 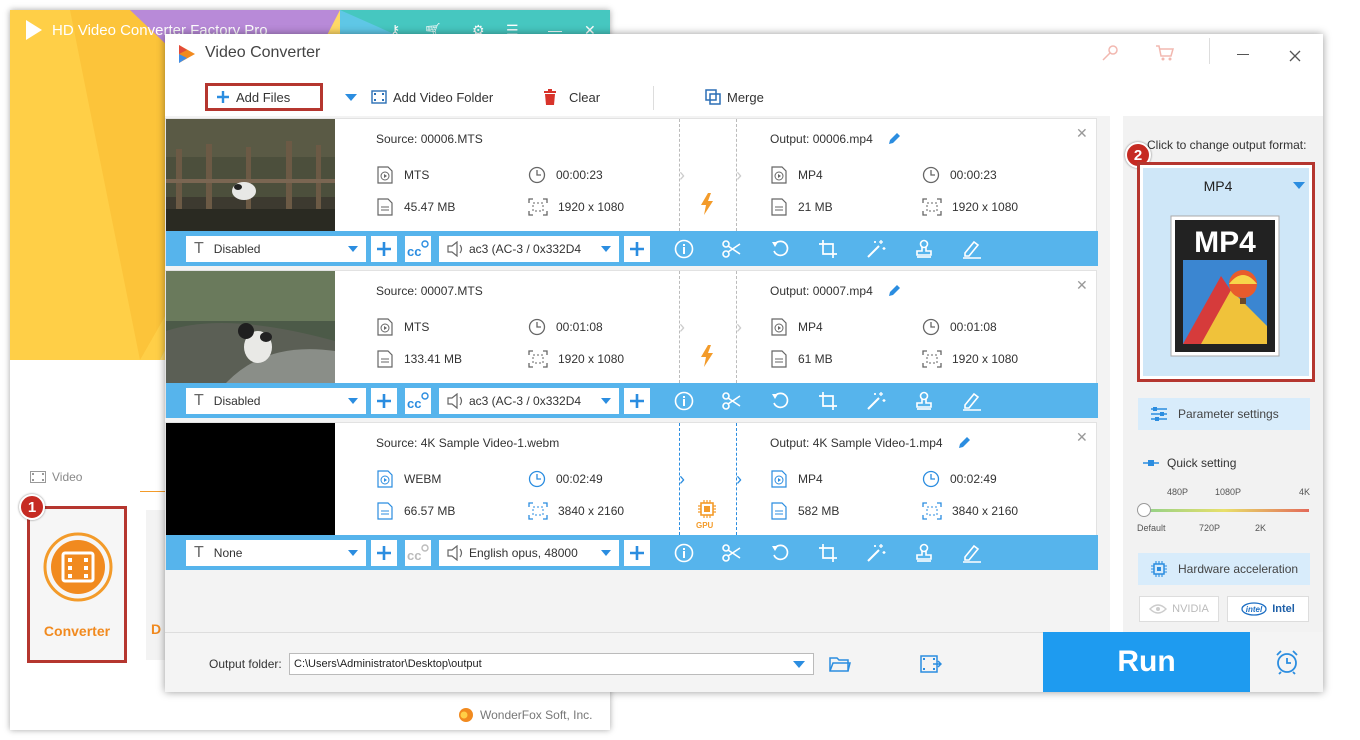 What do you see at coordinates (1286, 662) in the screenshot?
I see `schedule-alarm-button` at bounding box center [1286, 662].